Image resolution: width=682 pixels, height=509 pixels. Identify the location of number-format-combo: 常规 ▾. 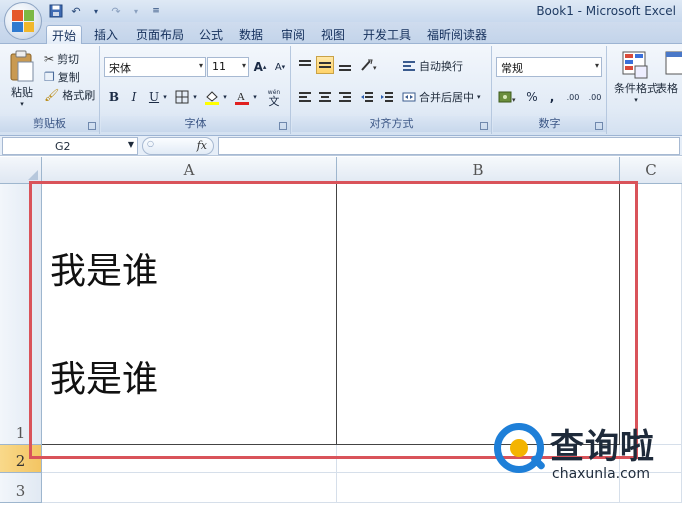
(549, 67).